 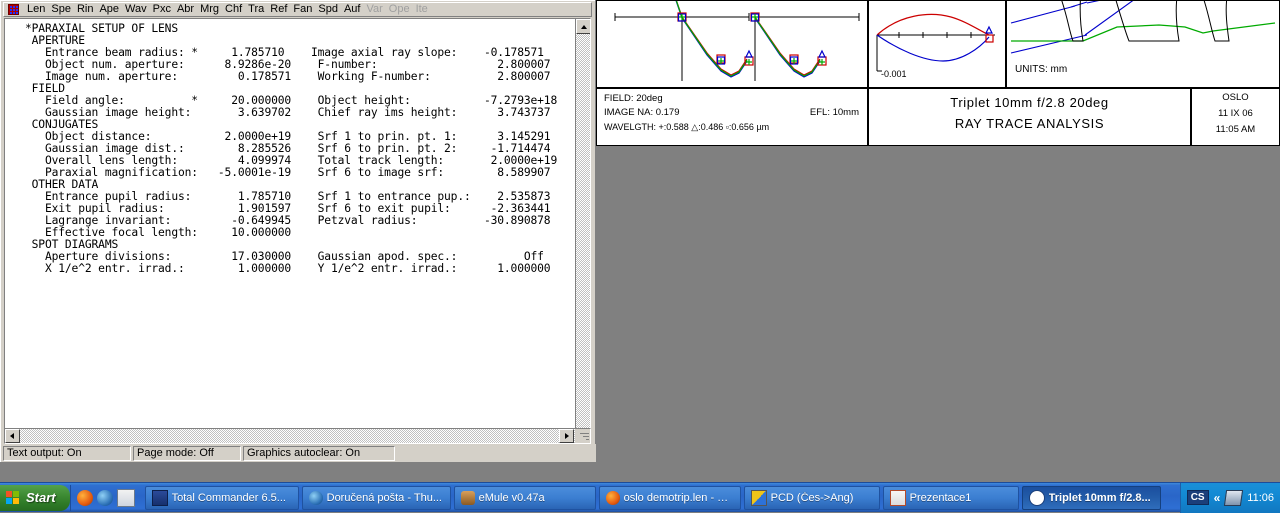 I want to click on oslo-icon, so click(x=1036, y=497).